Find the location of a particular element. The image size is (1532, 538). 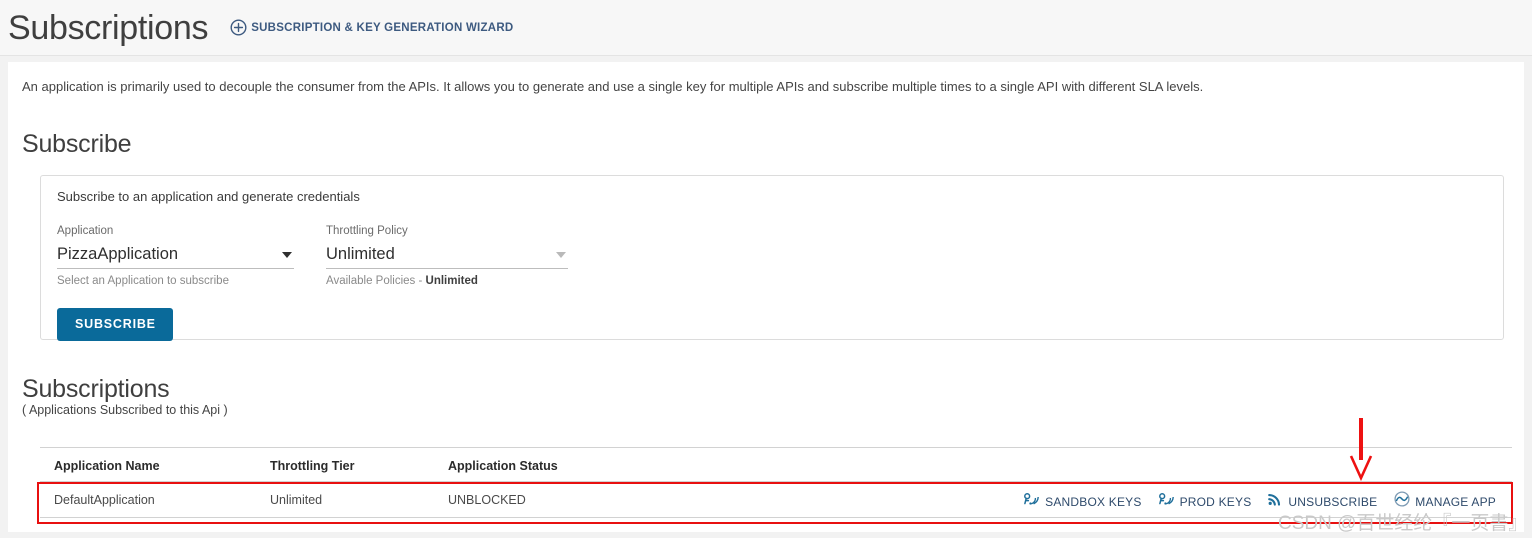

throttling-policy-select-value: Unlimited is located at coordinates (360, 253).